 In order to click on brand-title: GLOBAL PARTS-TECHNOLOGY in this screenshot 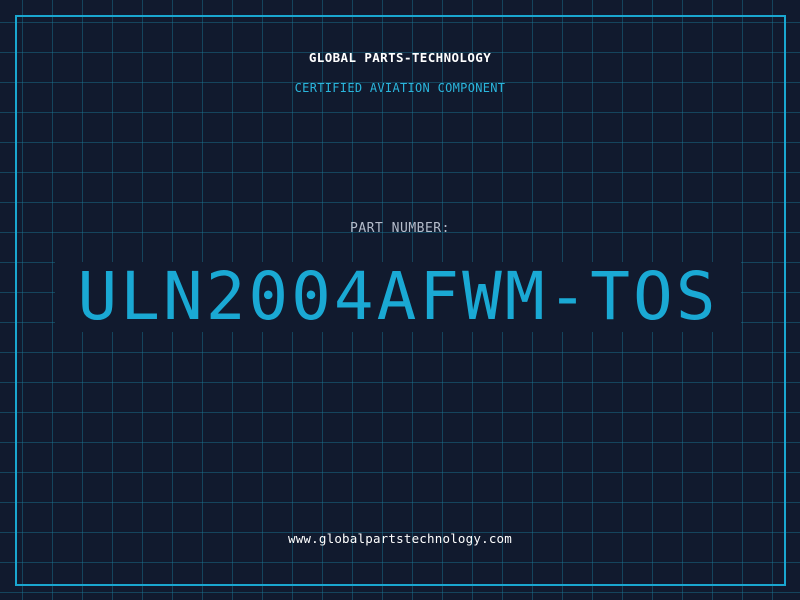, I will do `click(400, 57)`.